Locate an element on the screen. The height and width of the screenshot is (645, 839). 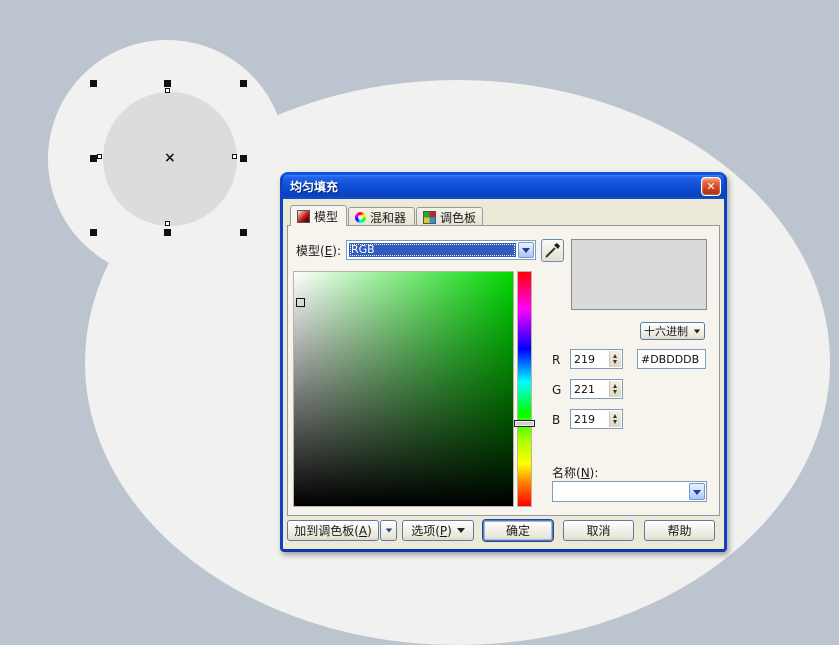
channel-r-label: R is located at coordinates (556, 360).